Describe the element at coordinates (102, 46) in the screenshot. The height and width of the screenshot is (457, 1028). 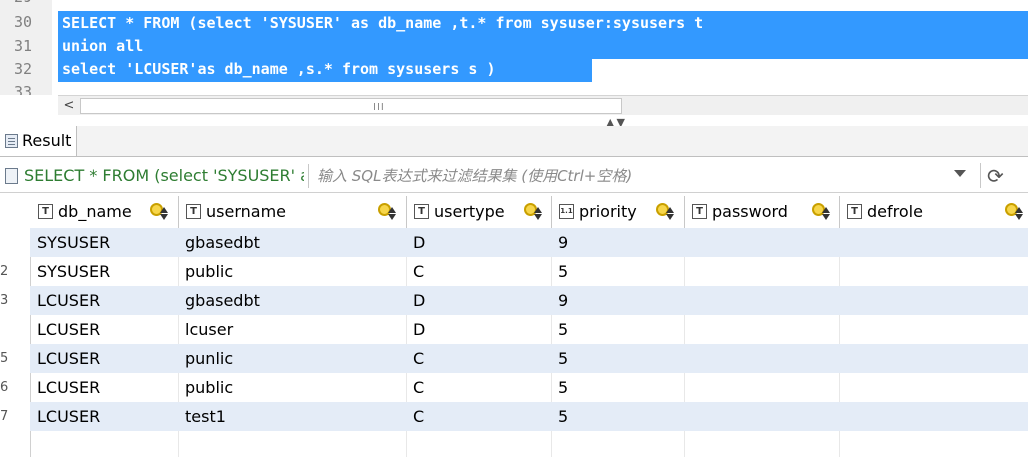
I see `code-line: union all` at that location.